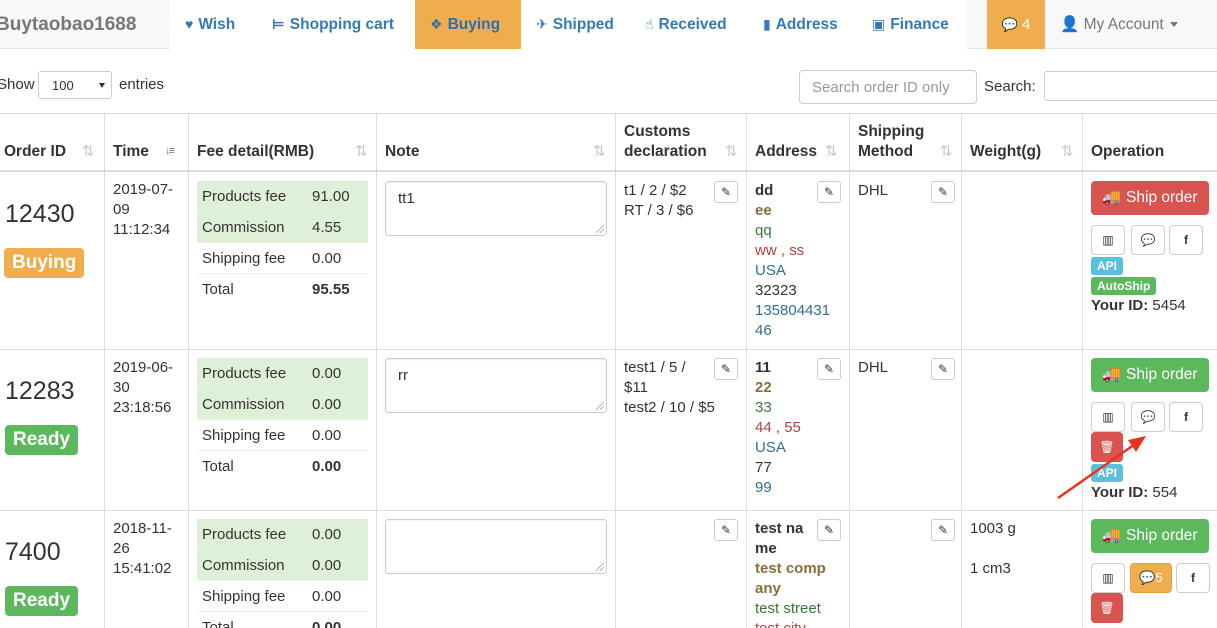 The height and width of the screenshot is (628, 1217). I want to click on address-company: test comp, so click(790, 568).